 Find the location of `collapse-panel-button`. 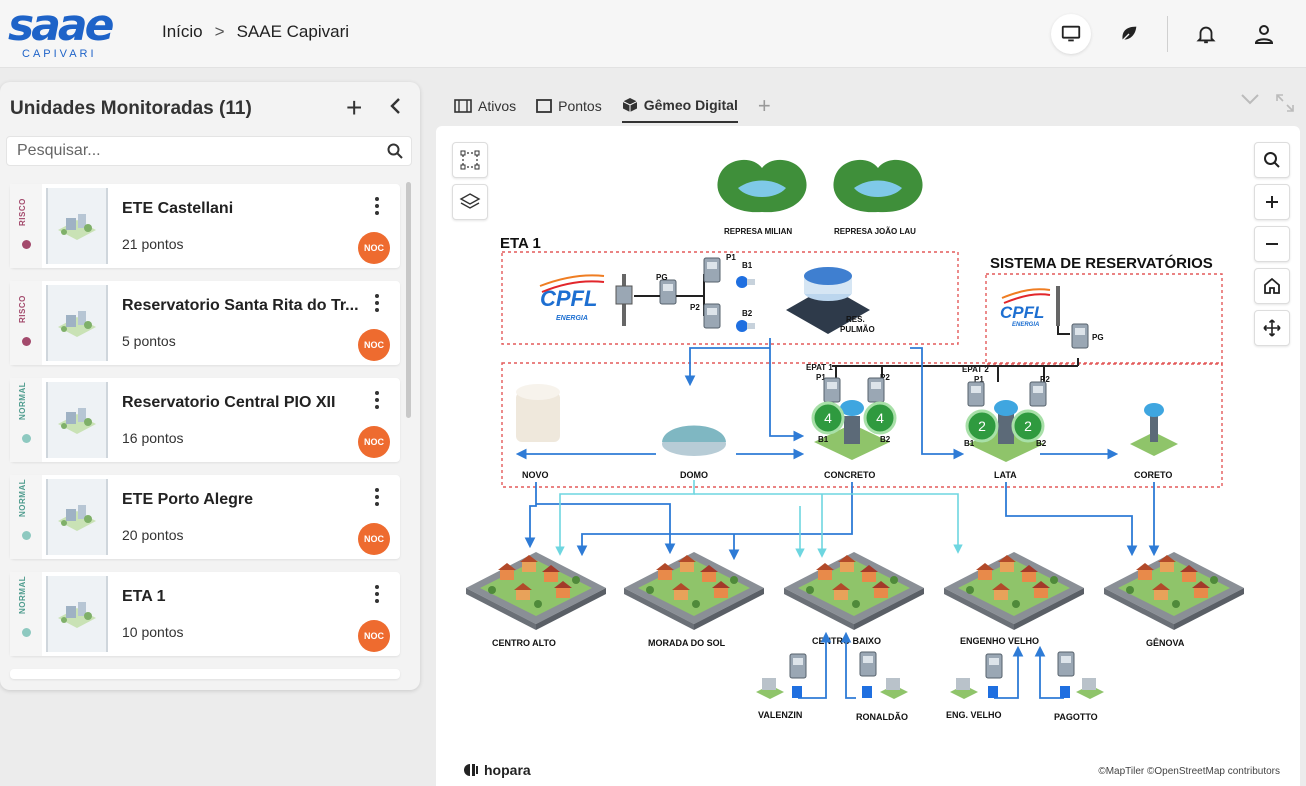

collapse-panel-button is located at coordinates (395, 108).